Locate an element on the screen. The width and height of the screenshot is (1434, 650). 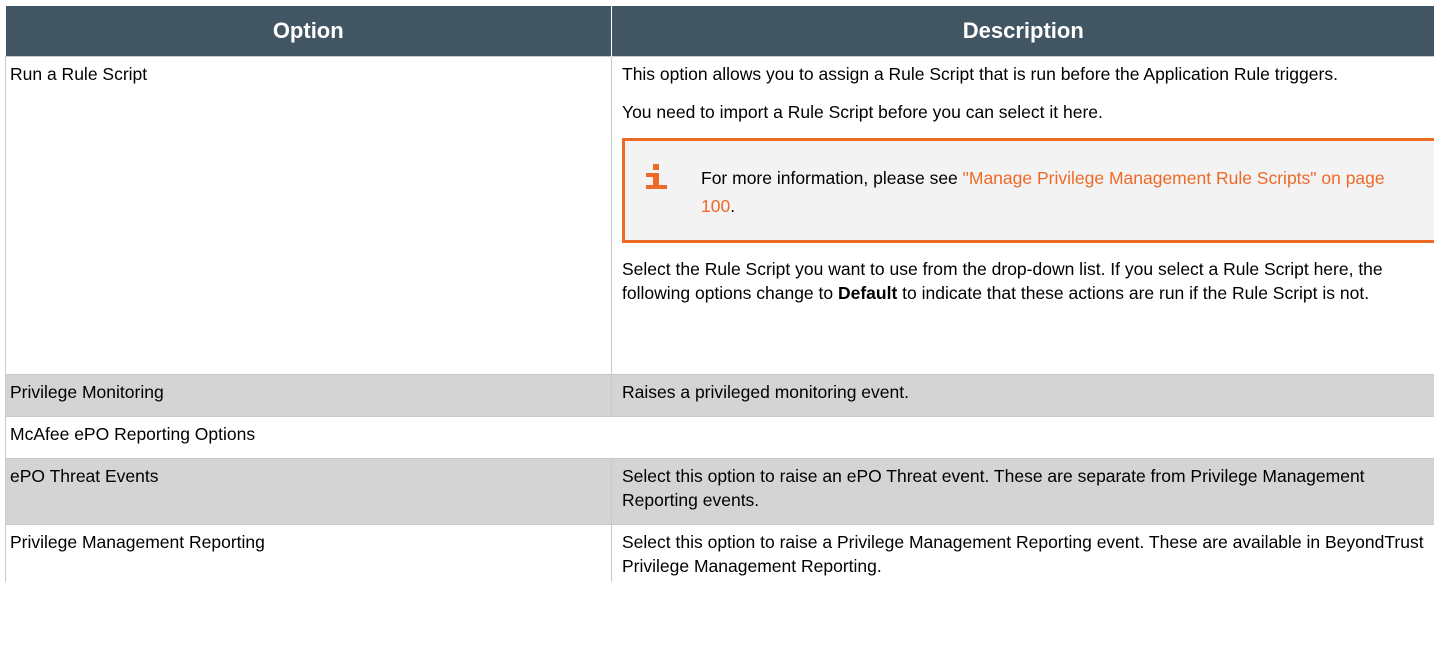
section-row: McAfee ePO Reporting Options is located at coordinates (719, 437).